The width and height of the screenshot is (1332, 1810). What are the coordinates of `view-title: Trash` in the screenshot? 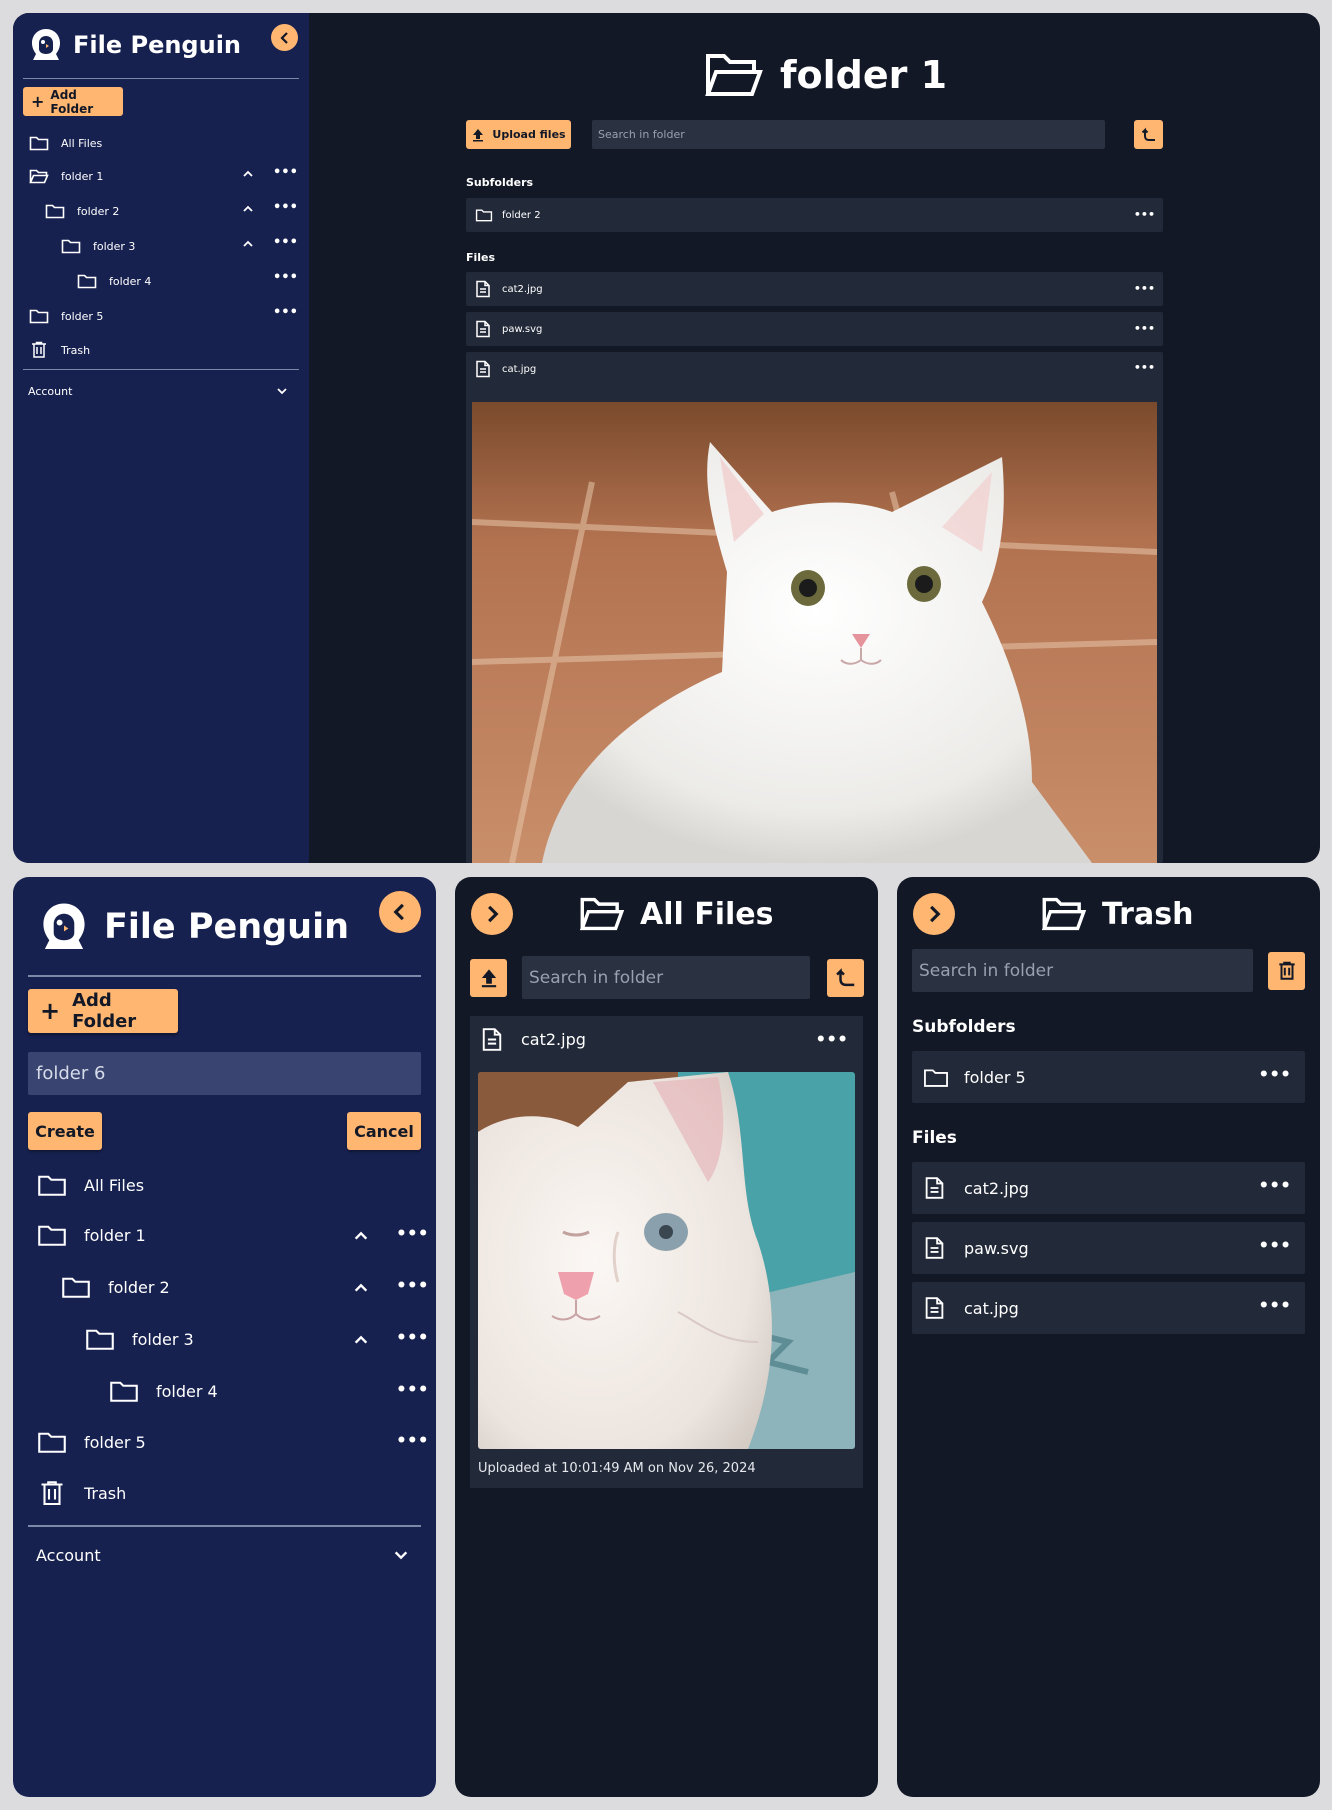 It's located at (1148, 914).